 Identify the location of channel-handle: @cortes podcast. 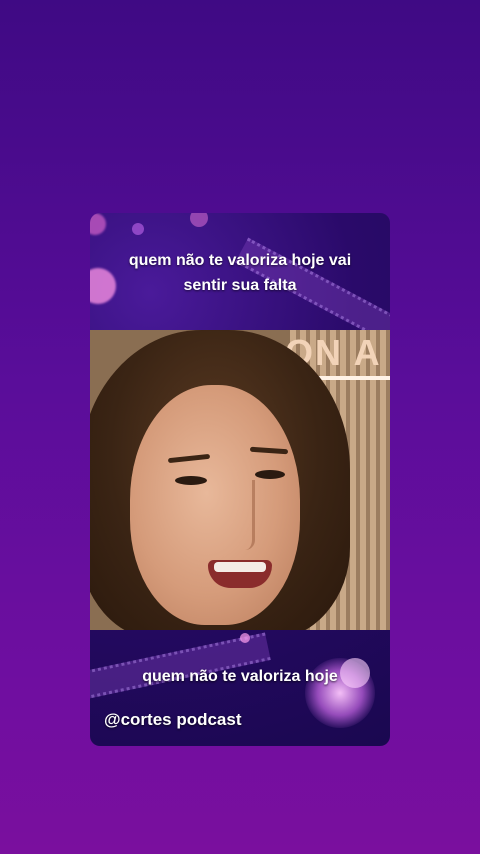
(173, 720).